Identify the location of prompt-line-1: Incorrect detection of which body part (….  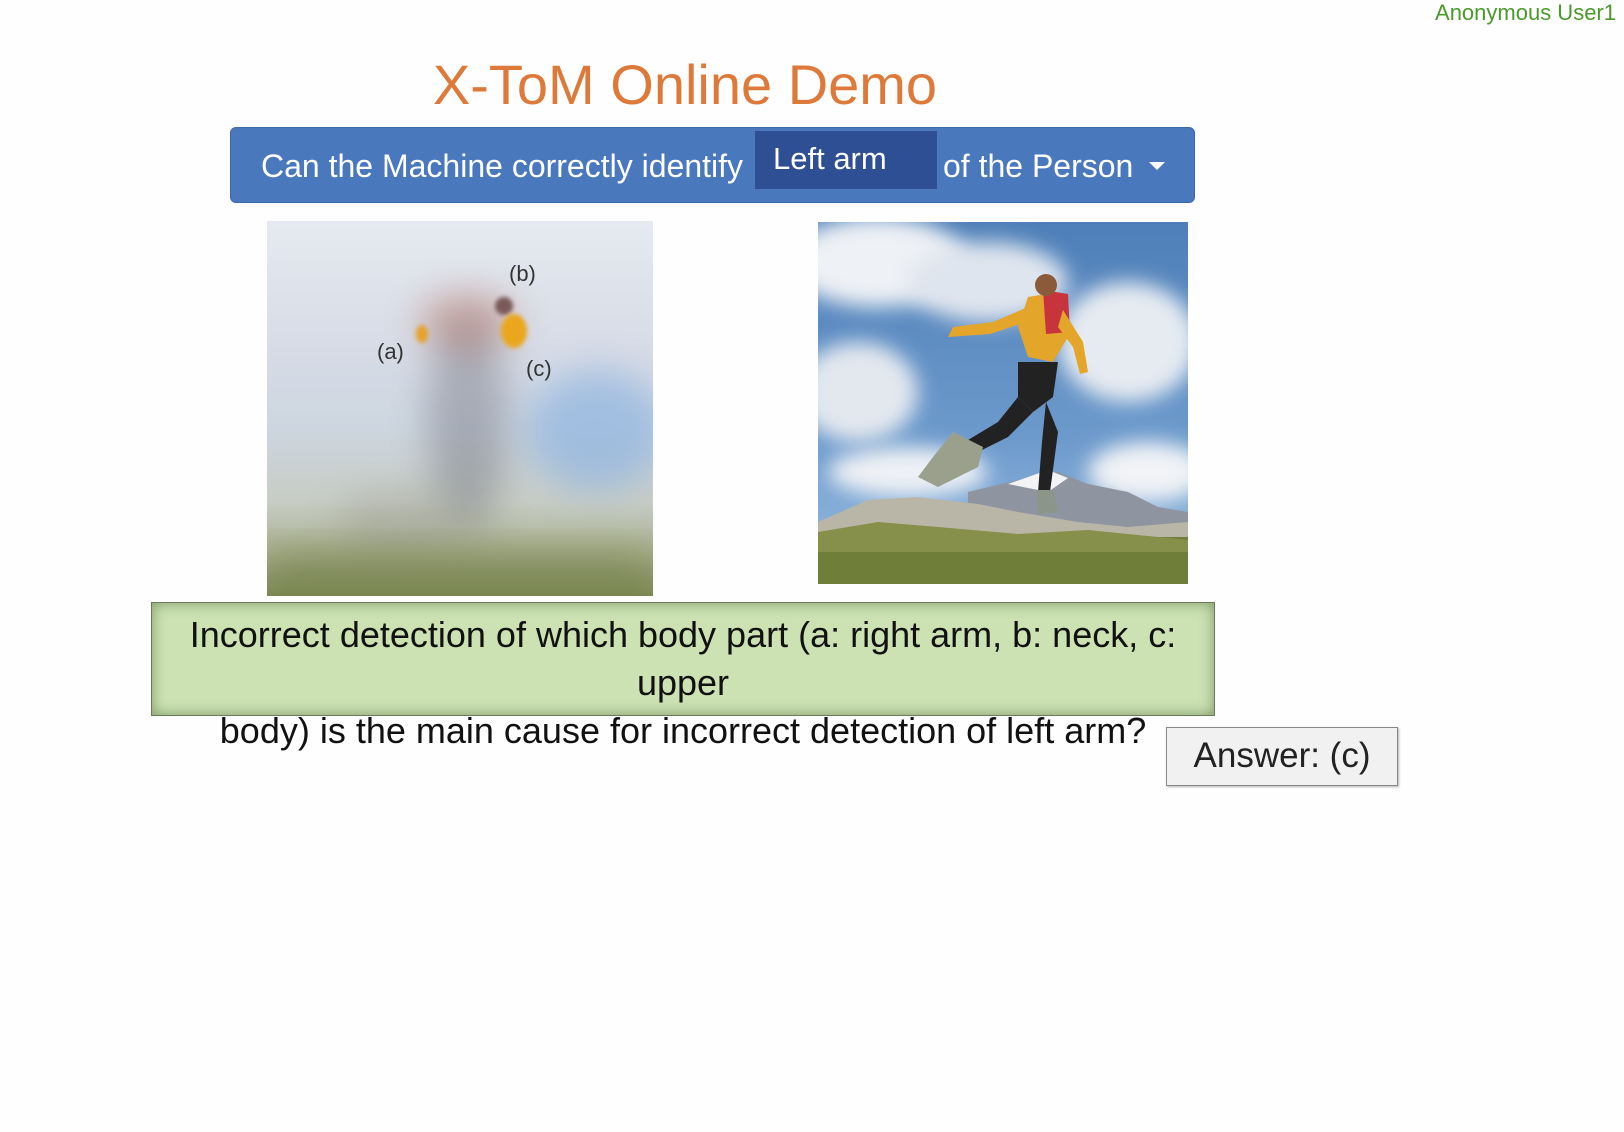
(683, 658).